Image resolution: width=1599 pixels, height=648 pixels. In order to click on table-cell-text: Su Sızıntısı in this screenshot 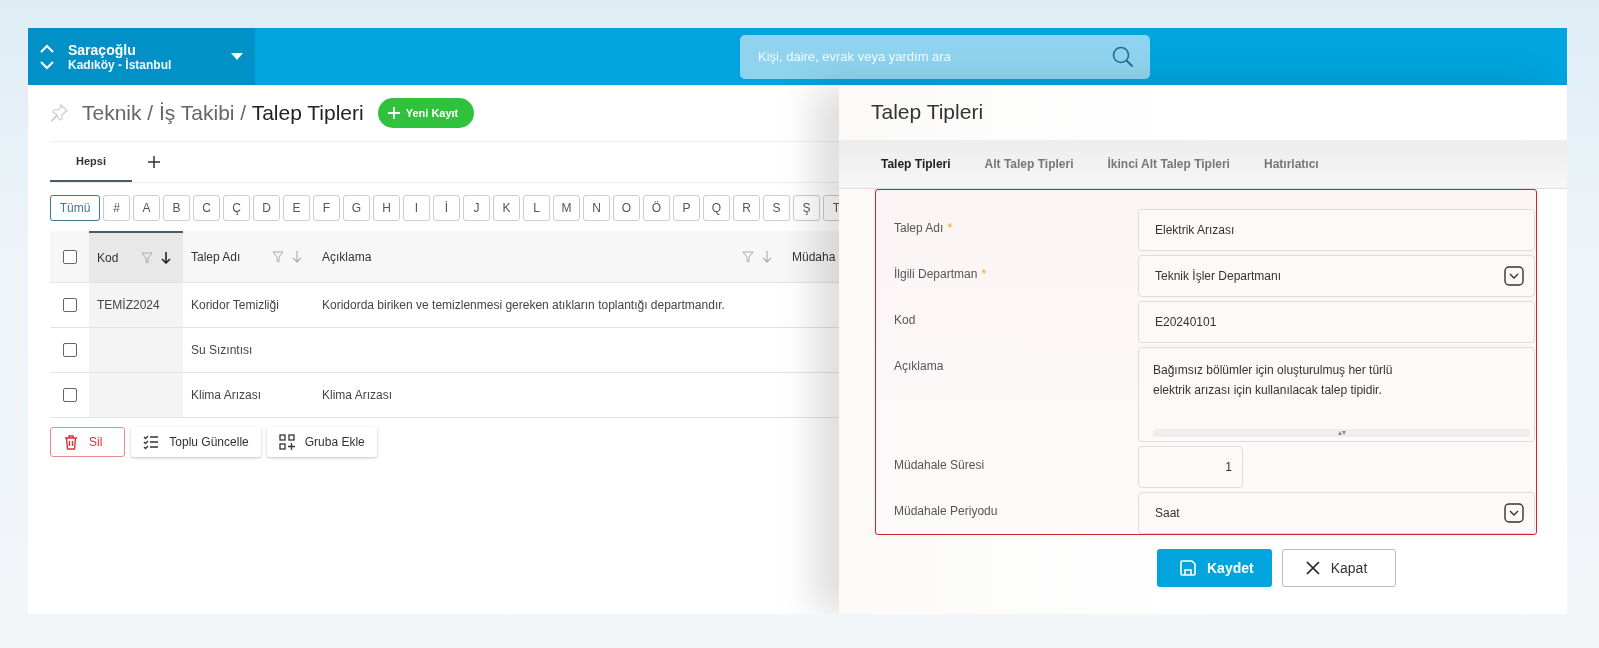, I will do `click(222, 350)`.